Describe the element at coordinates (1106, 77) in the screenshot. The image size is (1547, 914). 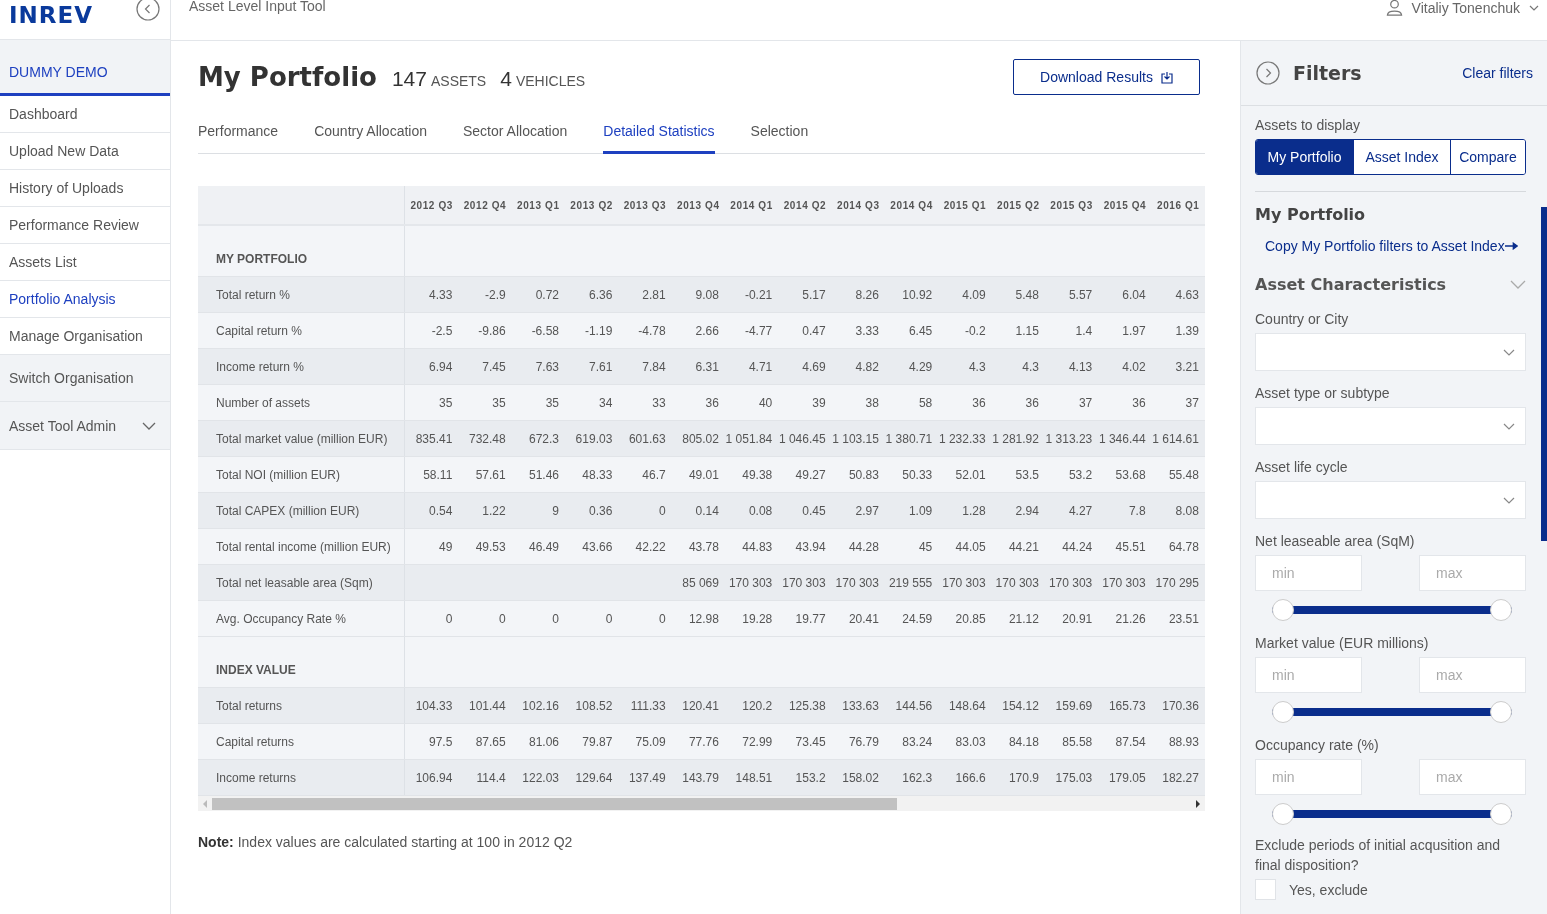
I see `download-button: Download Results` at that location.